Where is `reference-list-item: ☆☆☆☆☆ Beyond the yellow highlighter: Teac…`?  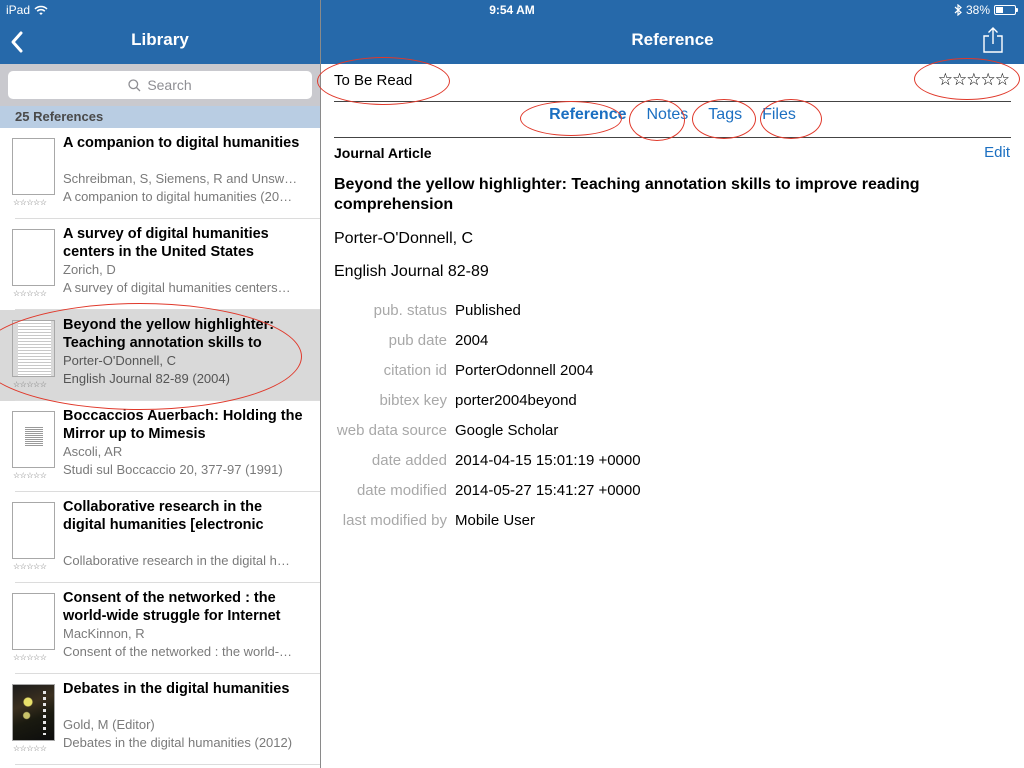 reference-list-item: ☆☆☆☆☆ Beyond the yellow highlighter: Teac… is located at coordinates (160, 355).